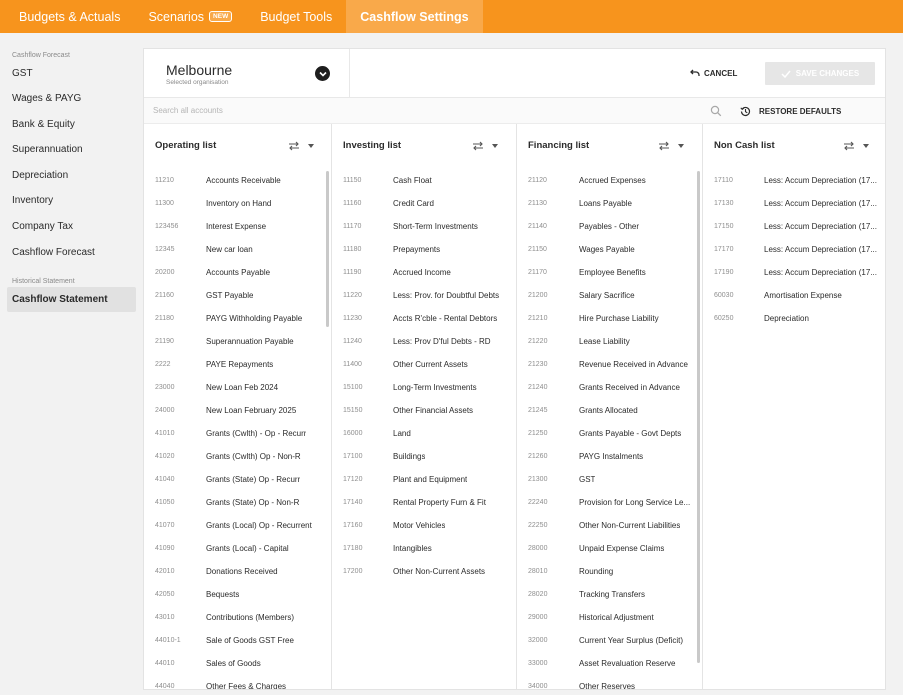 Image resolution: width=903 pixels, height=695 pixels. What do you see at coordinates (237, 387) in the screenshot?
I see `account-row: 23000 New Loan Feb 2024` at bounding box center [237, 387].